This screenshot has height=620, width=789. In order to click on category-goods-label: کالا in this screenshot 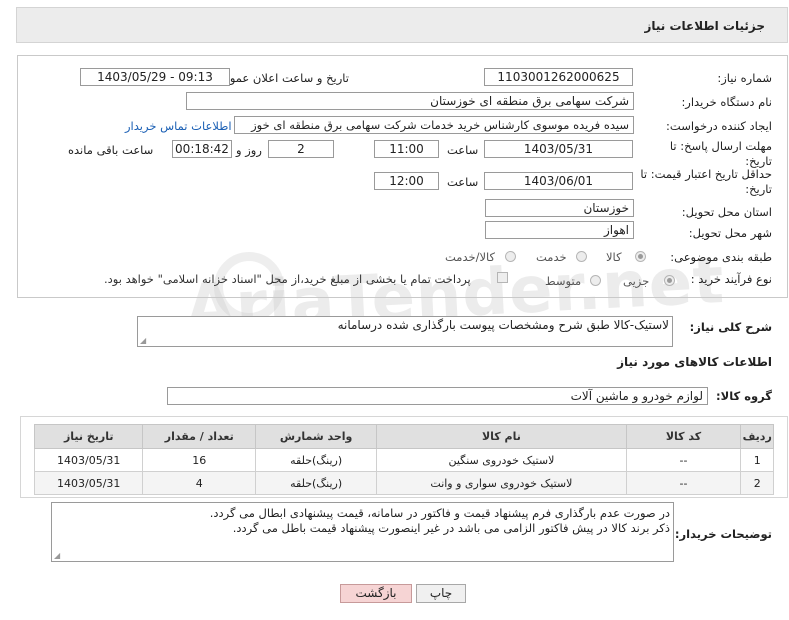, I will do `click(614, 257)`.